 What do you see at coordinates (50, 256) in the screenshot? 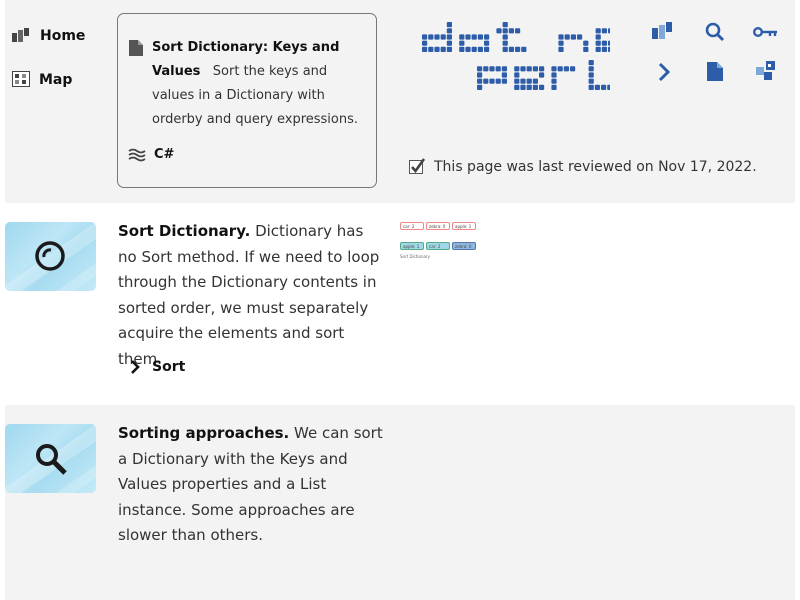
I see `section-thumbnail` at bounding box center [50, 256].